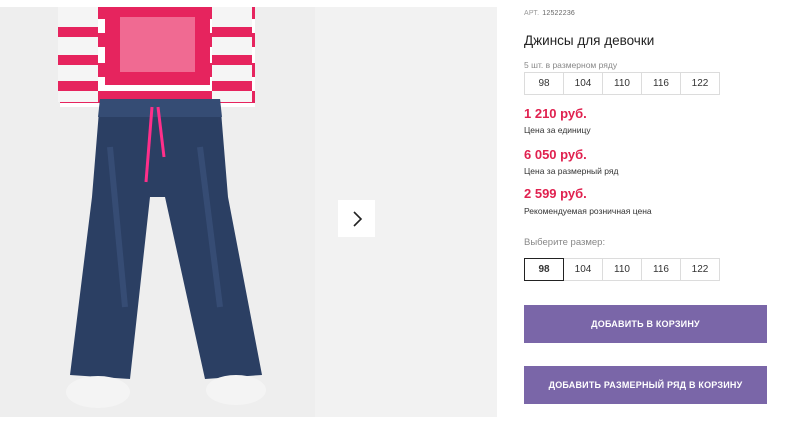  I want to click on sku: АРТ. 12522236, so click(549, 13).